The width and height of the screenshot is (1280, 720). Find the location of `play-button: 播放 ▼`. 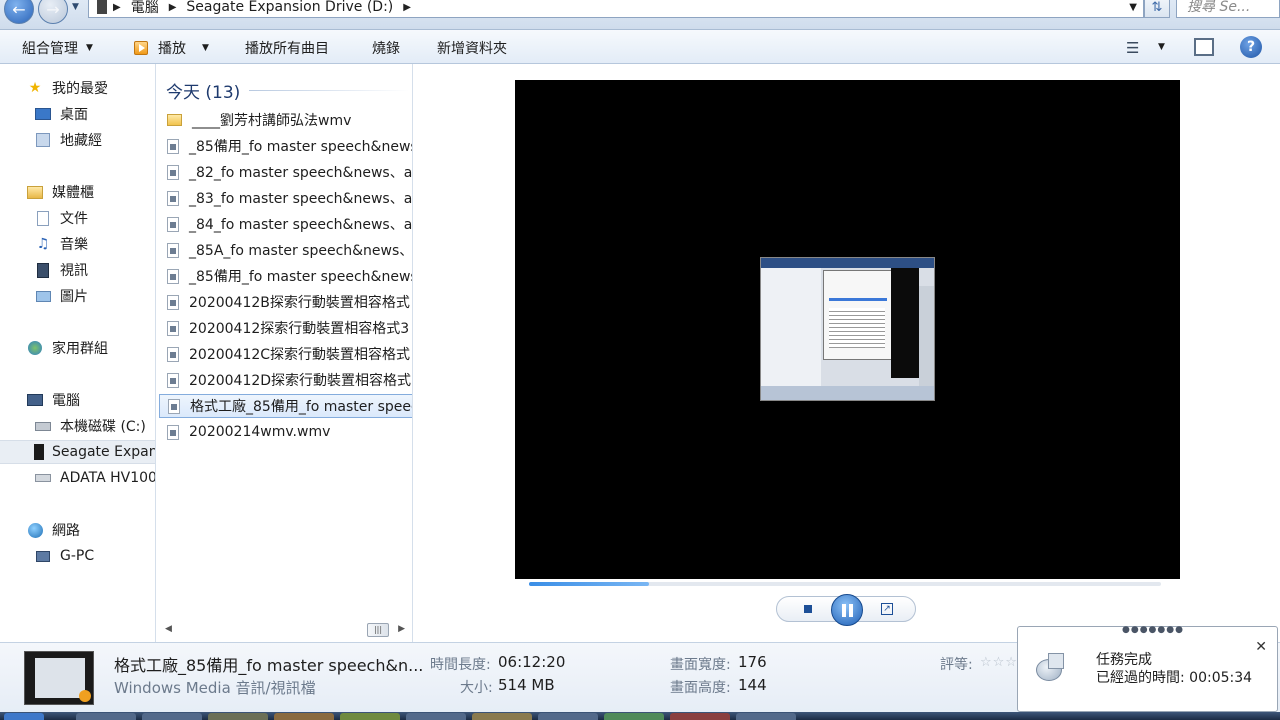

play-button: 播放 ▼ is located at coordinates (171, 48).